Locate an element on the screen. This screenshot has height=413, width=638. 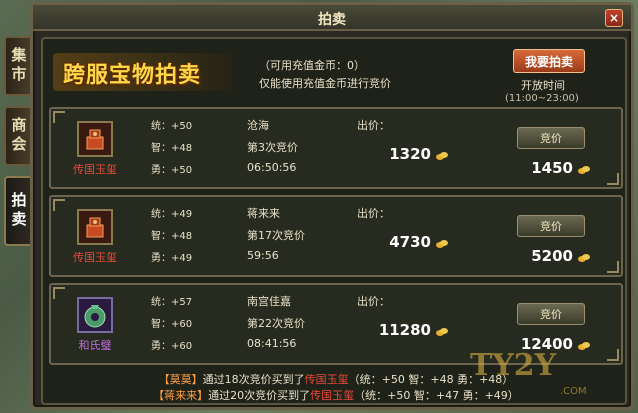
coin-note: 仅能使用充值金币进行竞价 is located at coordinates (325, 83).